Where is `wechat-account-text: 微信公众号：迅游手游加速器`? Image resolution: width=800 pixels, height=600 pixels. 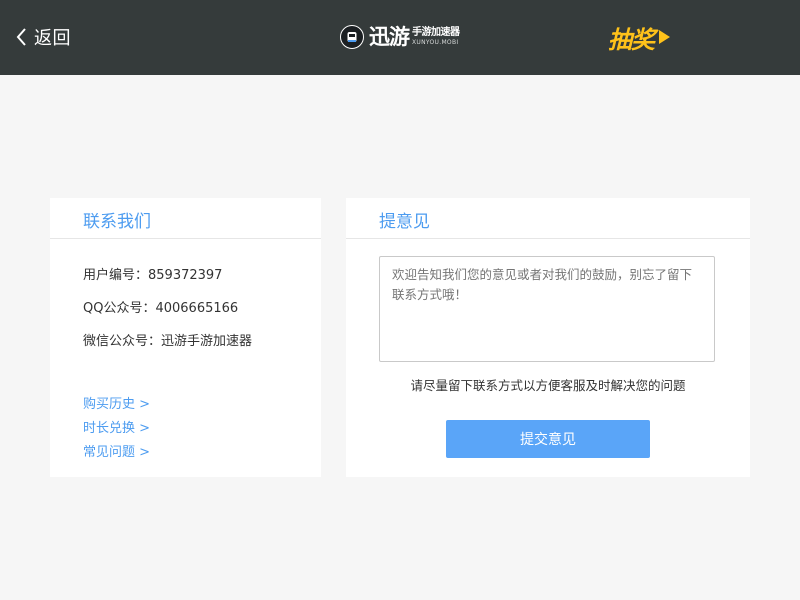 wechat-account-text: 微信公众号：迅游手游加速器 is located at coordinates (168, 341).